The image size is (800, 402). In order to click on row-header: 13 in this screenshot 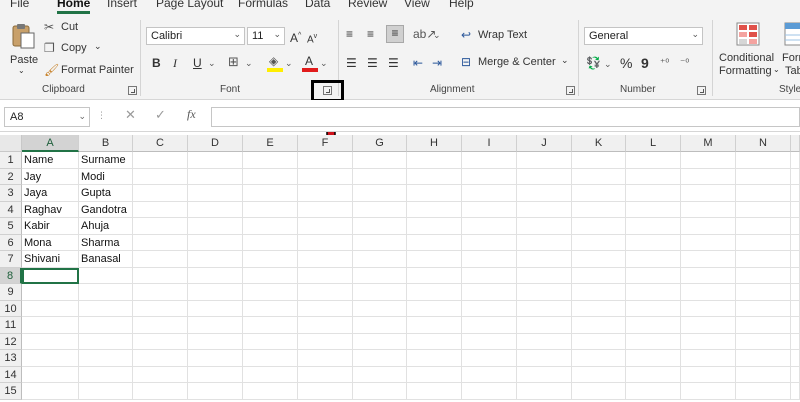, I will do `click(11, 358)`.